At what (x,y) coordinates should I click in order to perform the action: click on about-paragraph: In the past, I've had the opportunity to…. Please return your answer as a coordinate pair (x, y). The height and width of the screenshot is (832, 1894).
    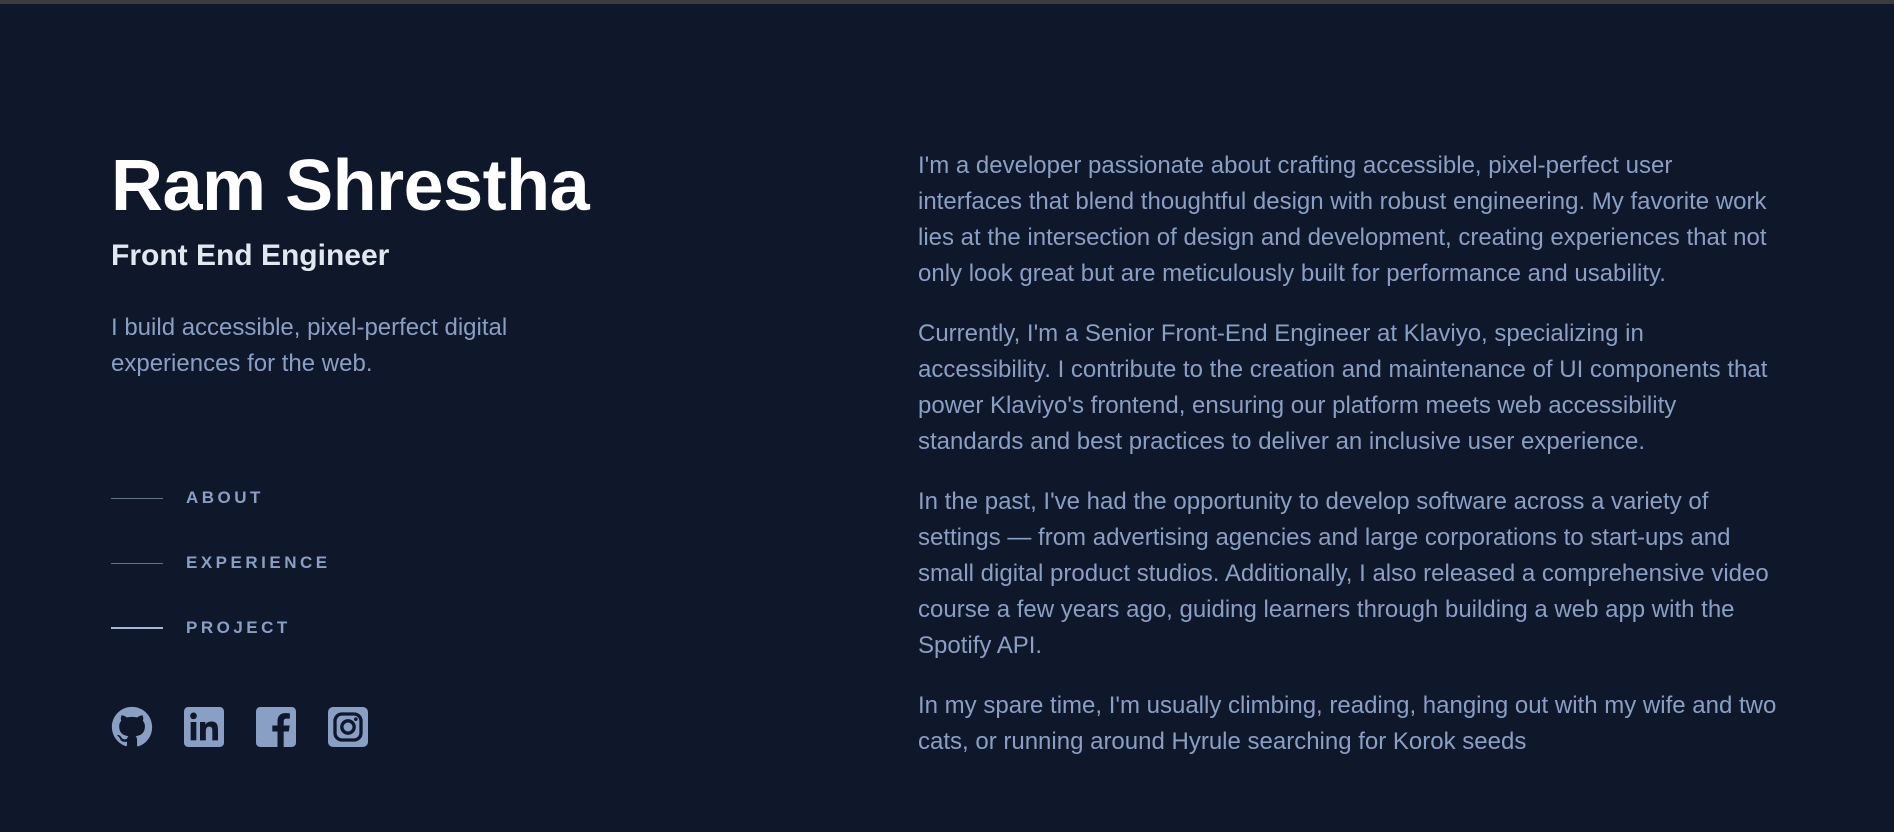
    Looking at the image, I should click on (1343, 573).